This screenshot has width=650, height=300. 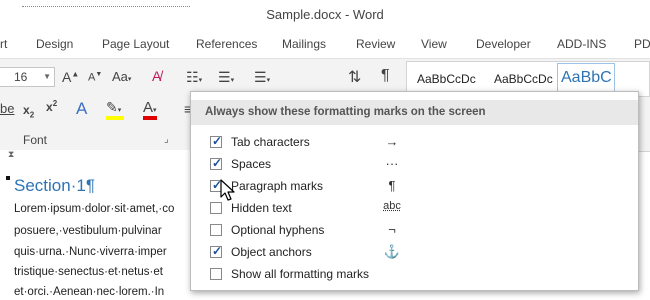 What do you see at coordinates (47, 76) in the screenshot?
I see `chevron-down-icon: ▼` at bounding box center [47, 76].